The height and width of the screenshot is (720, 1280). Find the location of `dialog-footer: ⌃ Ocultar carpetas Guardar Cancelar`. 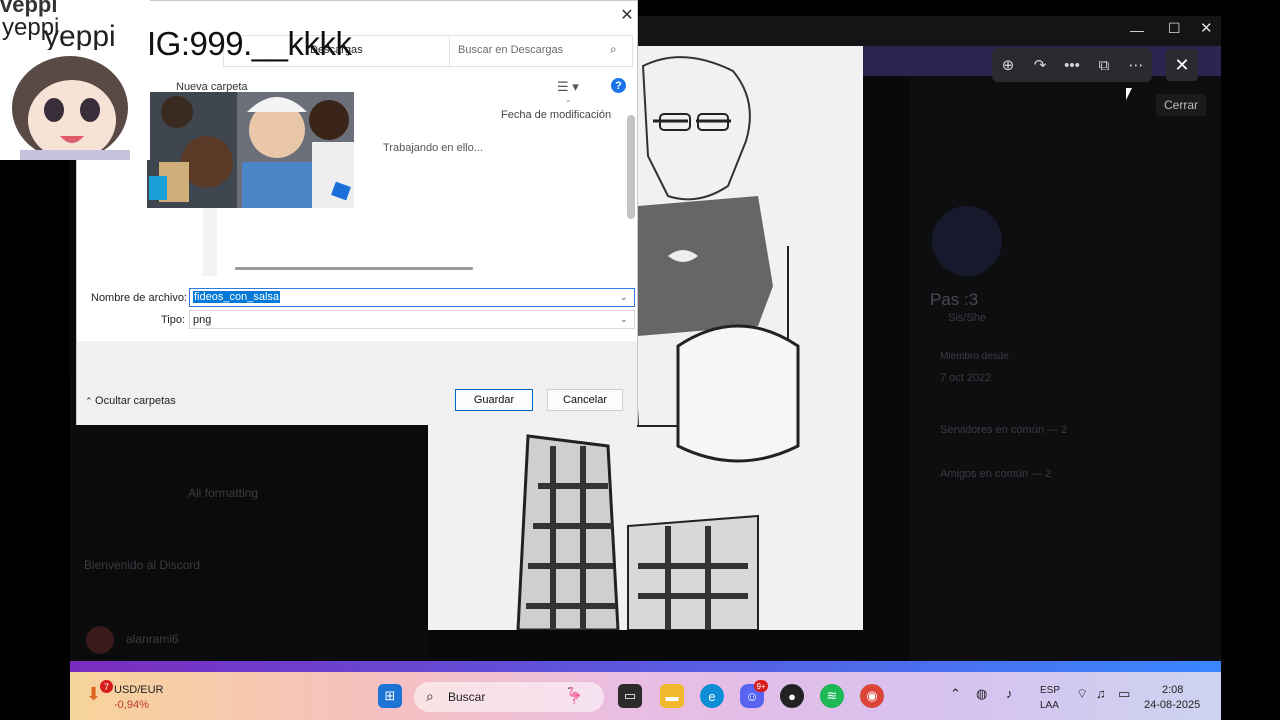

dialog-footer: ⌃ Ocultar carpetas Guardar Cancelar is located at coordinates (357, 383).